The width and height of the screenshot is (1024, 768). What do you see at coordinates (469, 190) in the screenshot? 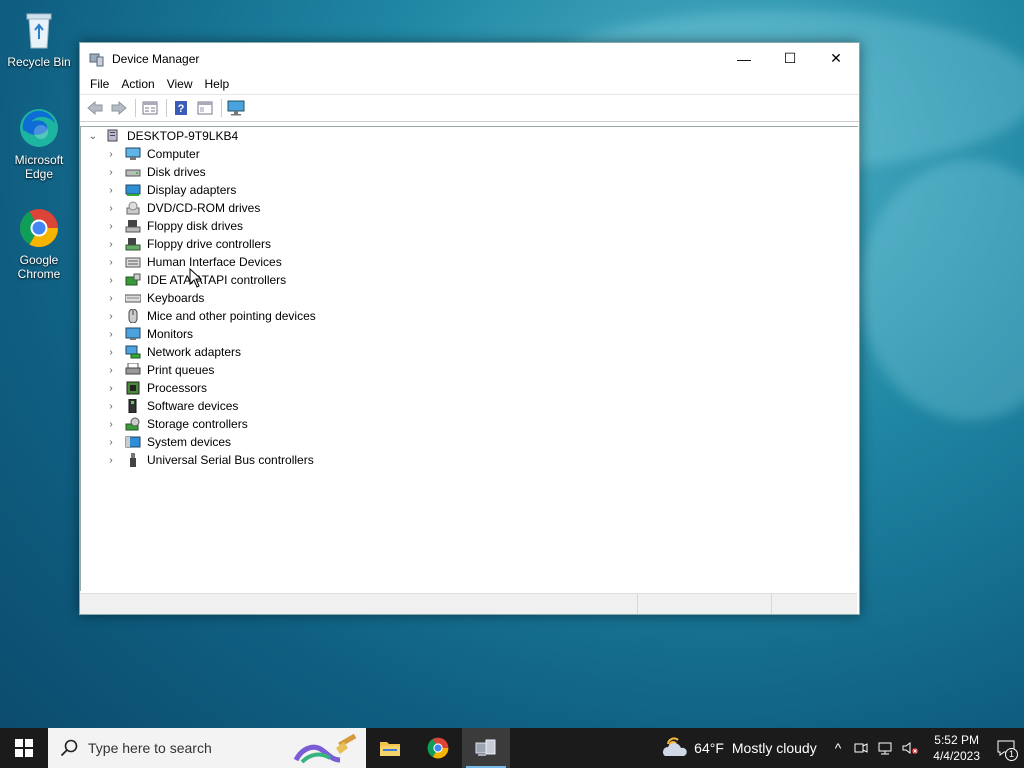
I see `tree-item: › Display adapters` at bounding box center [469, 190].